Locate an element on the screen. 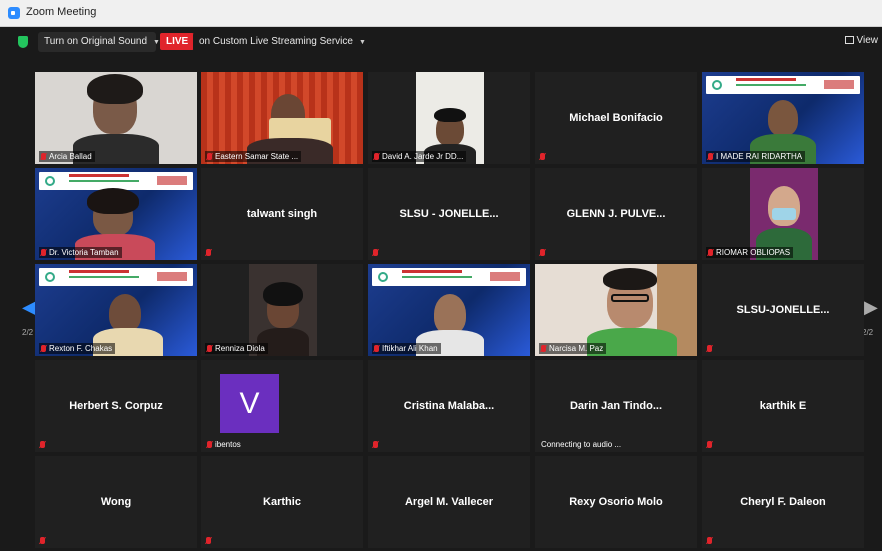 The width and height of the screenshot is (882, 551). window-title: Zoom Meeting is located at coordinates (61, 12).